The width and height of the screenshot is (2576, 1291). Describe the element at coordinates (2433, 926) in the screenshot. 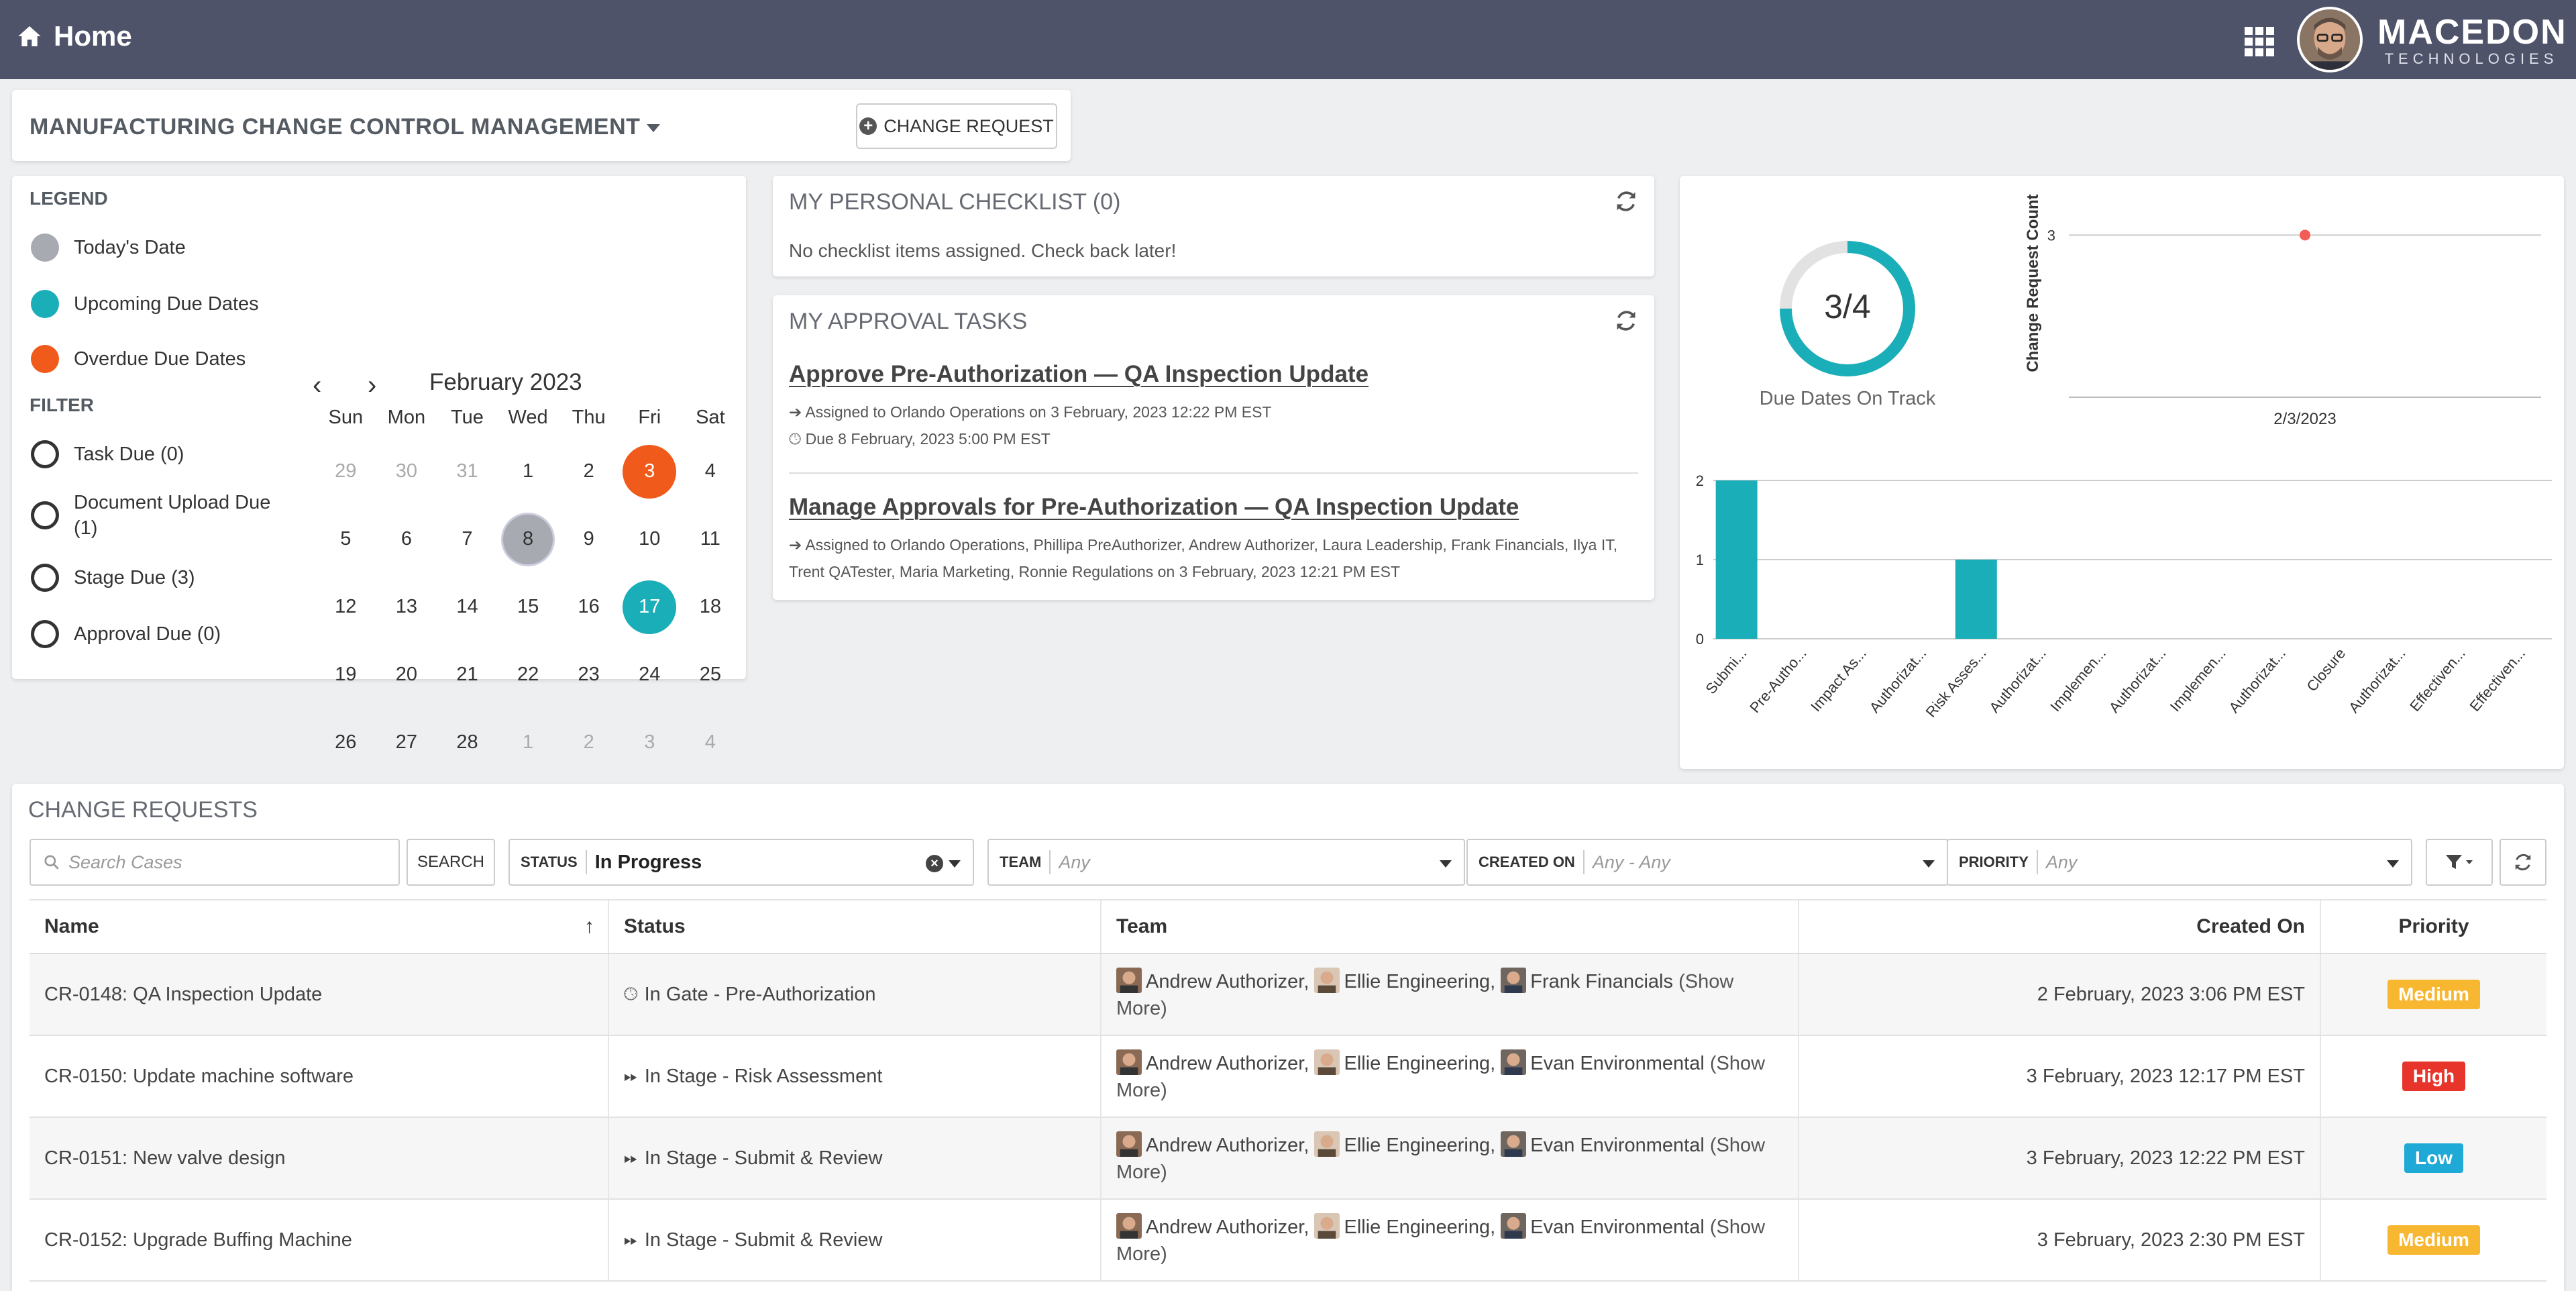

I see `column-header-priority: Priority` at that location.